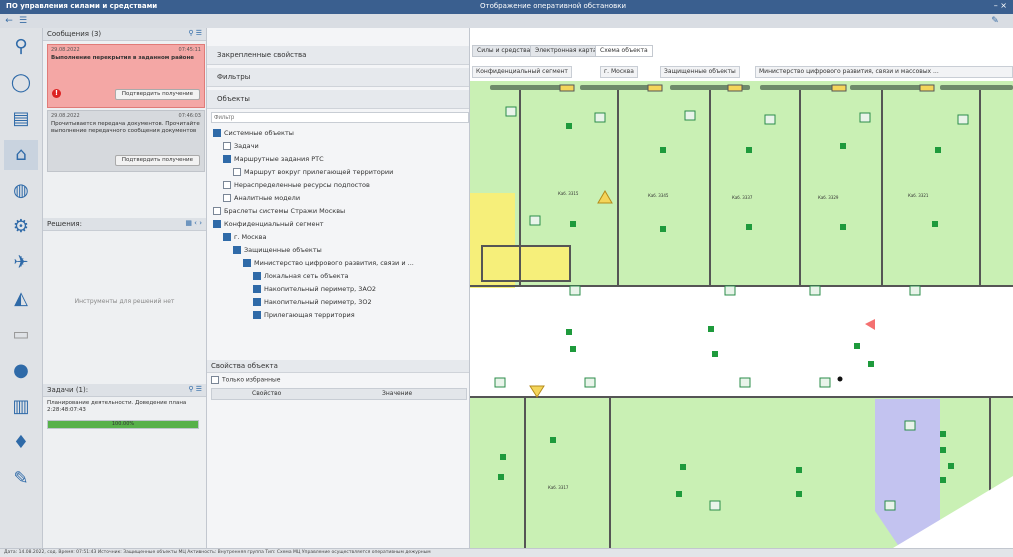  Describe the element at coordinates (301, 276) in the screenshot. I see `tree-item: Локальная сеть объекта` at that location.